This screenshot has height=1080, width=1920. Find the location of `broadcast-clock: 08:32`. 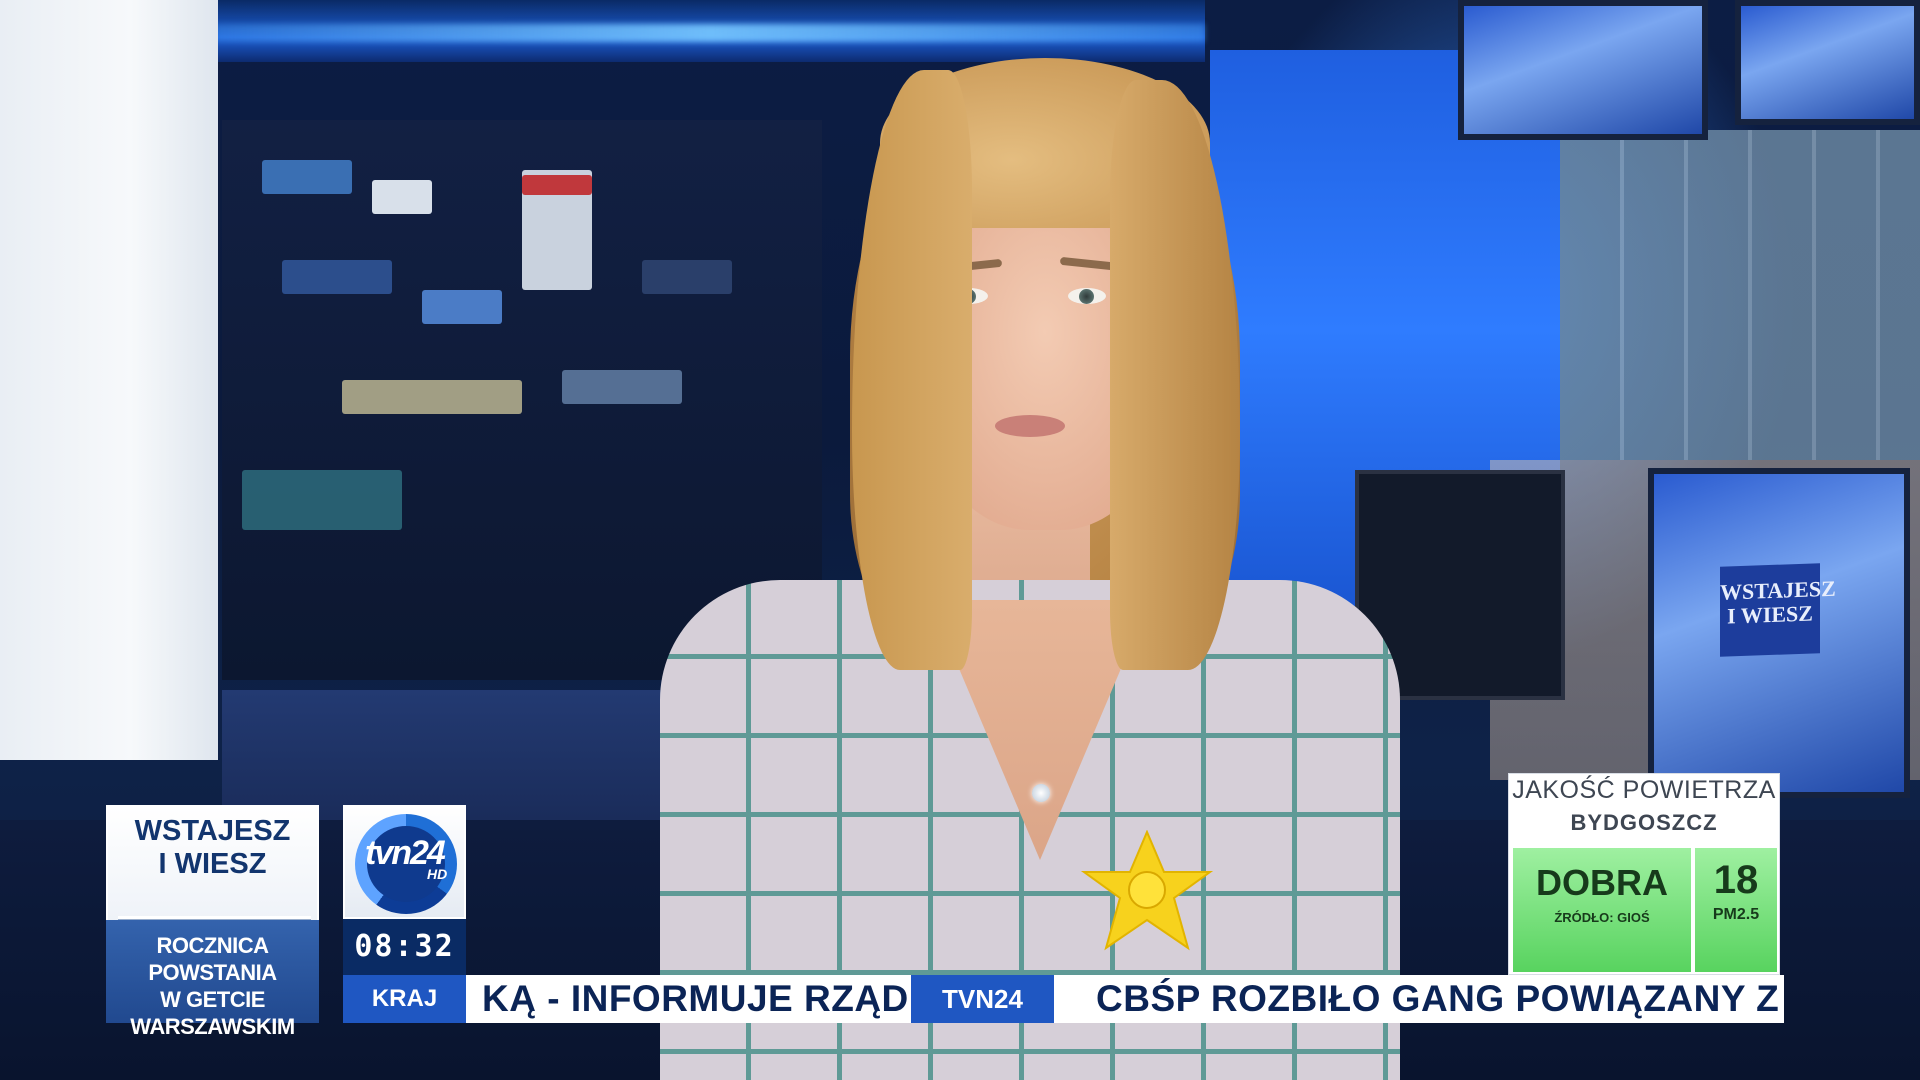

broadcast-clock: 08:32 is located at coordinates (404, 947).